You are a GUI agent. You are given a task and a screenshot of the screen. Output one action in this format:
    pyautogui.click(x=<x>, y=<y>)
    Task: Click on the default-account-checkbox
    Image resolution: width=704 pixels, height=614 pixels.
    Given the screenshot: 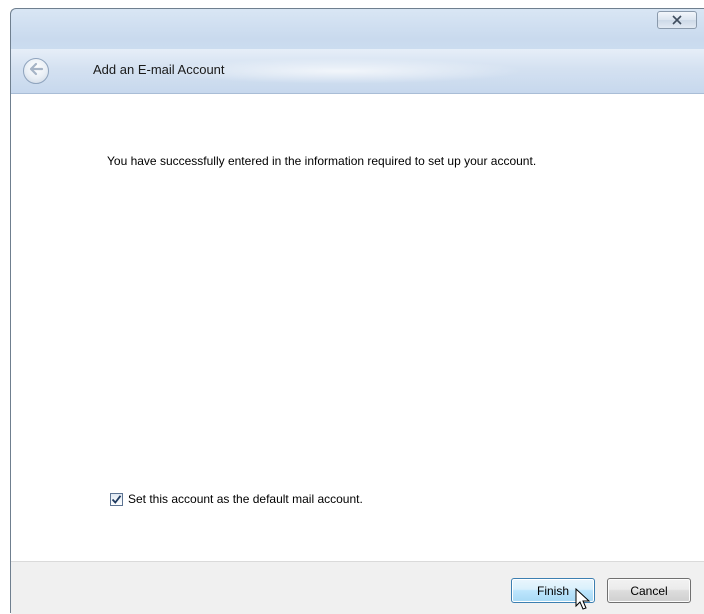 What is the action you would take?
    pyautogui.click(x=116, y=499)
    